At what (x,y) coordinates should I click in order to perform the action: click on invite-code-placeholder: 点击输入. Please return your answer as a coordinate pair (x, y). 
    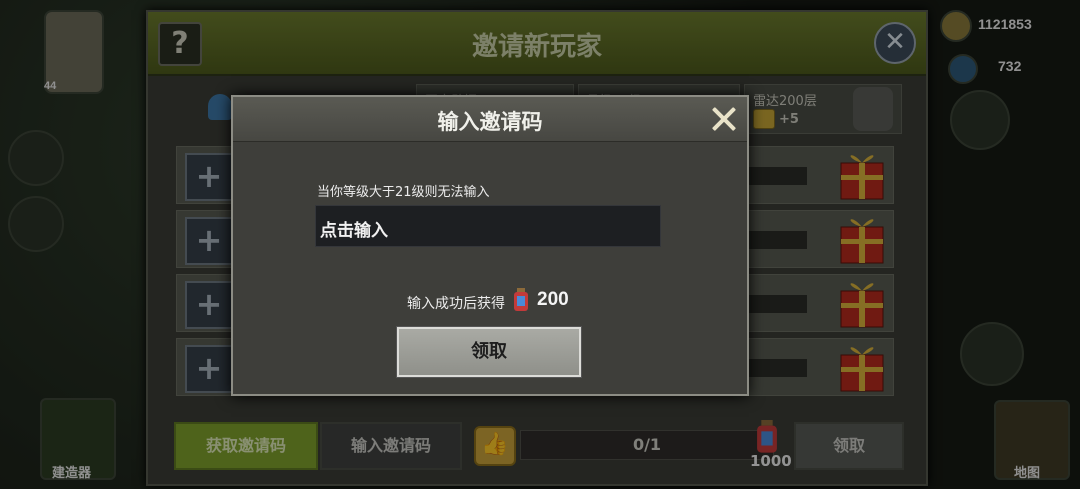
    Looking at the image, I should click on (354, 231).